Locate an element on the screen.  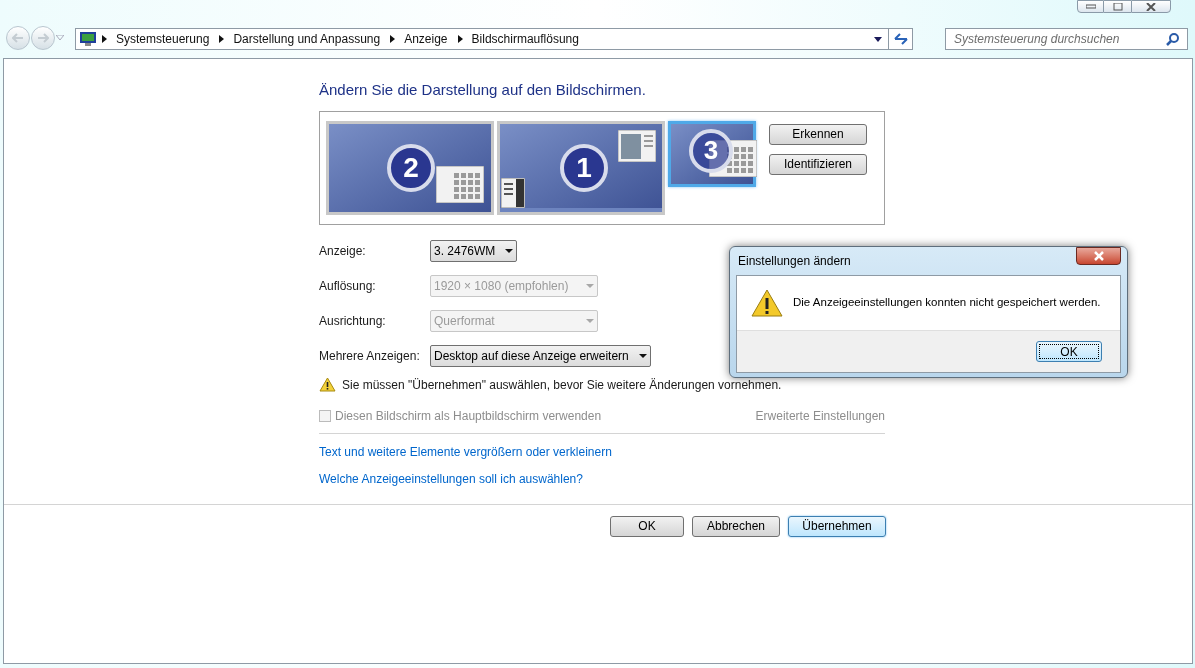
monitor-number: 2 is located at coordinates (411, 167).